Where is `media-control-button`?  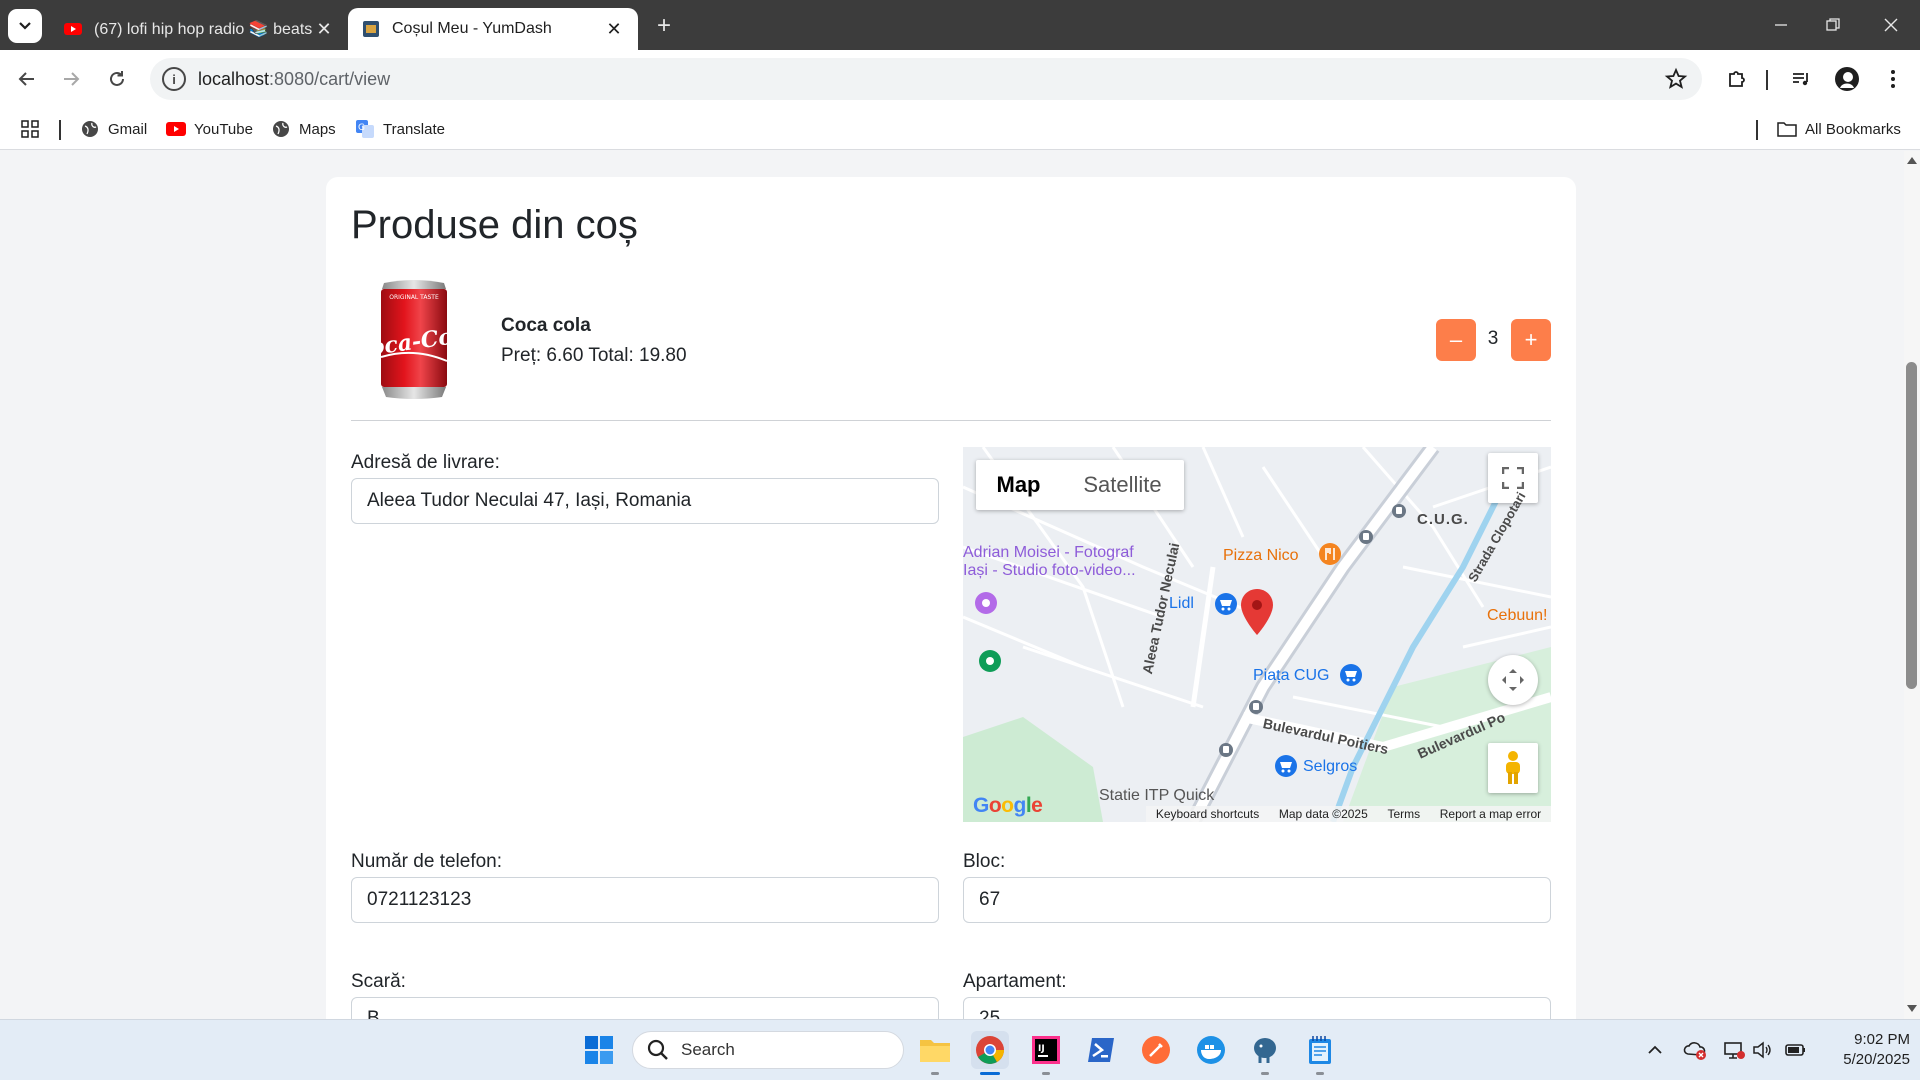
media-control-button is located at coordinates (1801, 79).